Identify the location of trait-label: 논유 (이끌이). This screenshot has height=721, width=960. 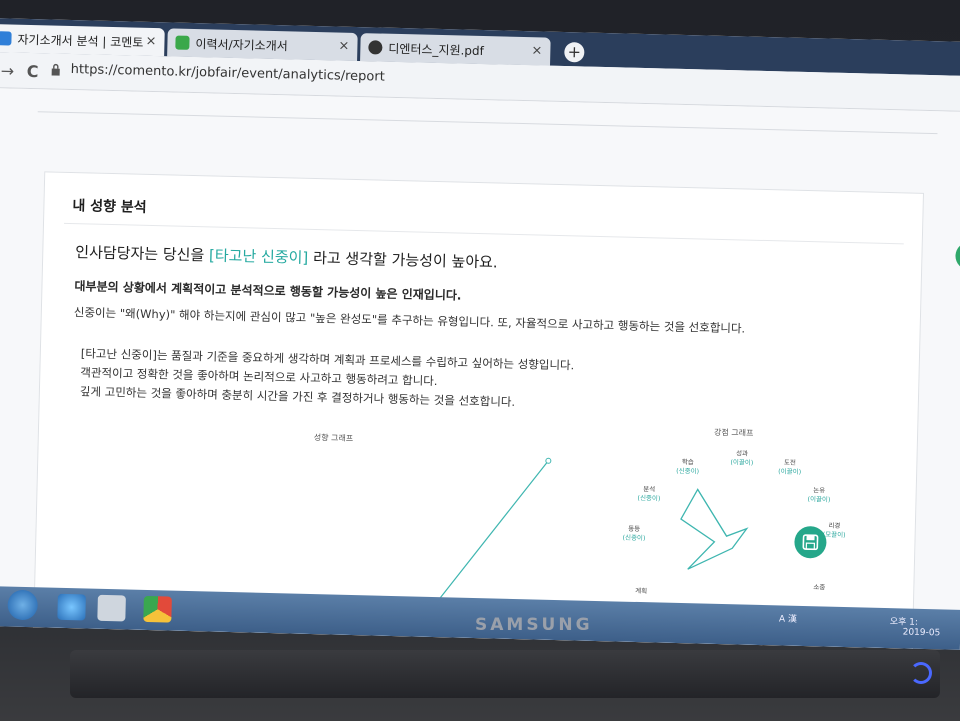
(819, 495).